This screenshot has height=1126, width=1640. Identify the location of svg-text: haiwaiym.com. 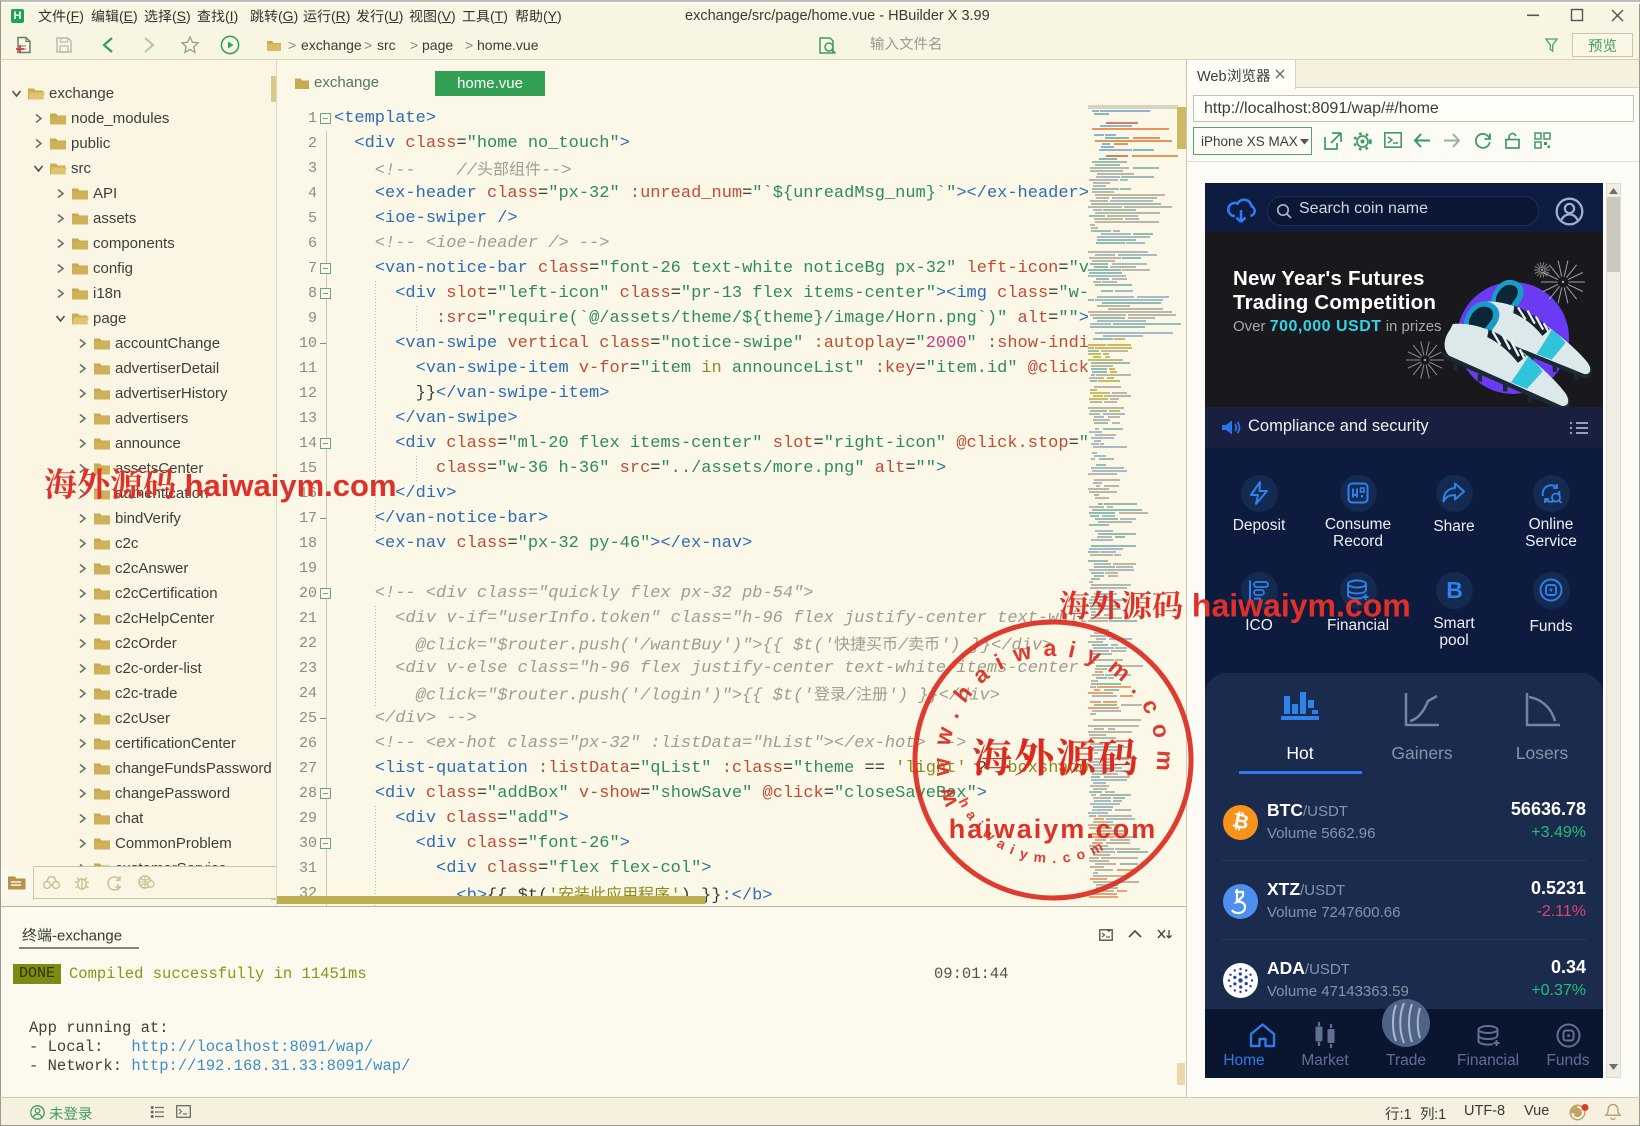
(1053, 829).